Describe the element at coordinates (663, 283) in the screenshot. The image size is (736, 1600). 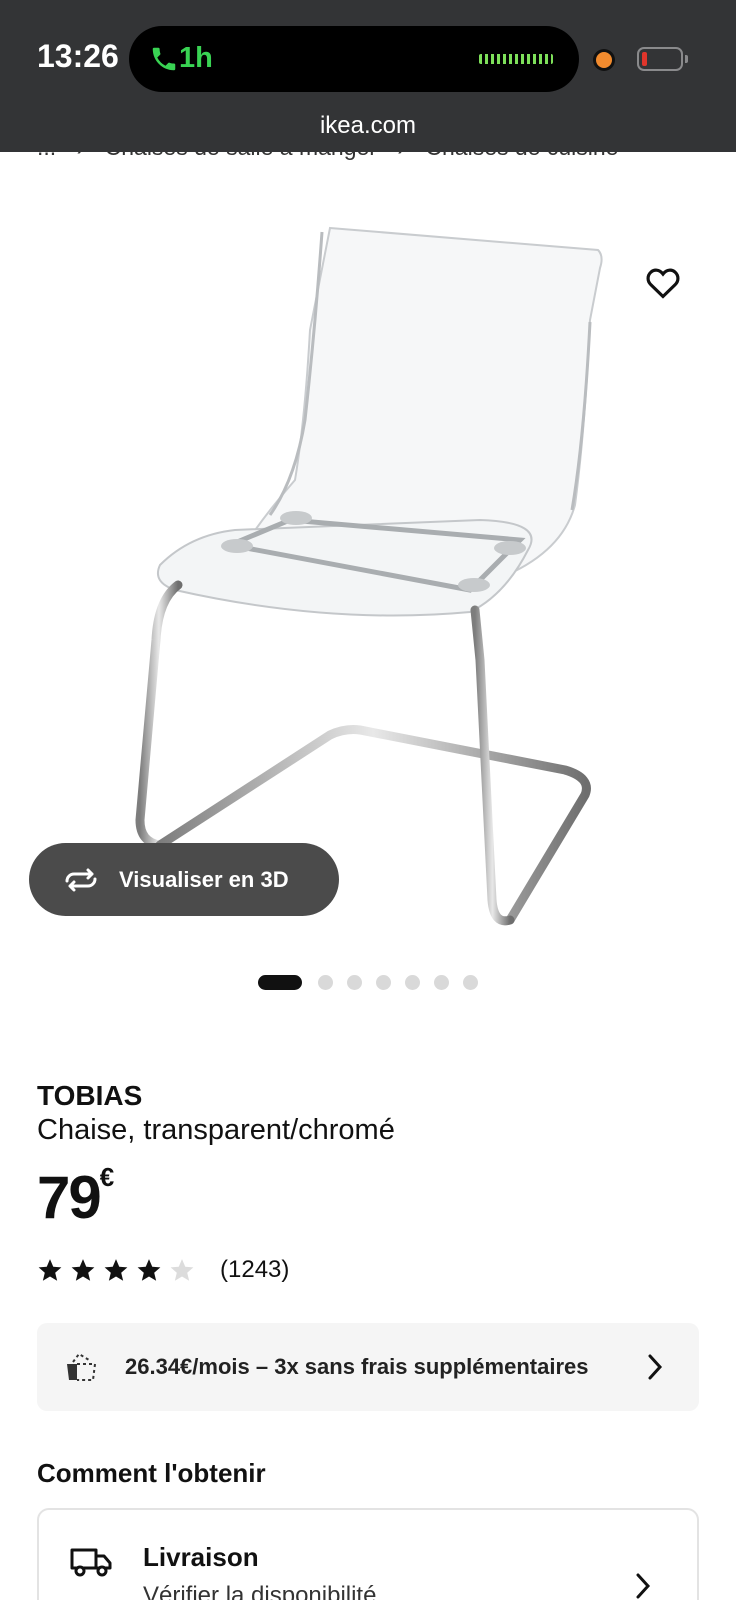
I see `heart-icon` at that location.